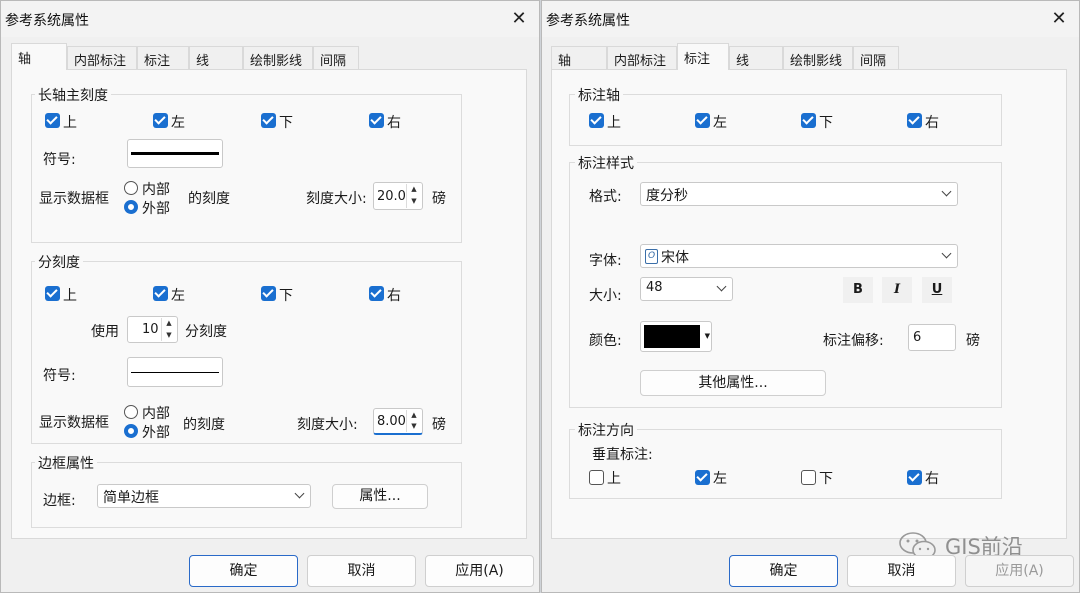  Describe the element at coordinates (439, 425) in the screenshot. I see `minor-unit: 磅` at that location.